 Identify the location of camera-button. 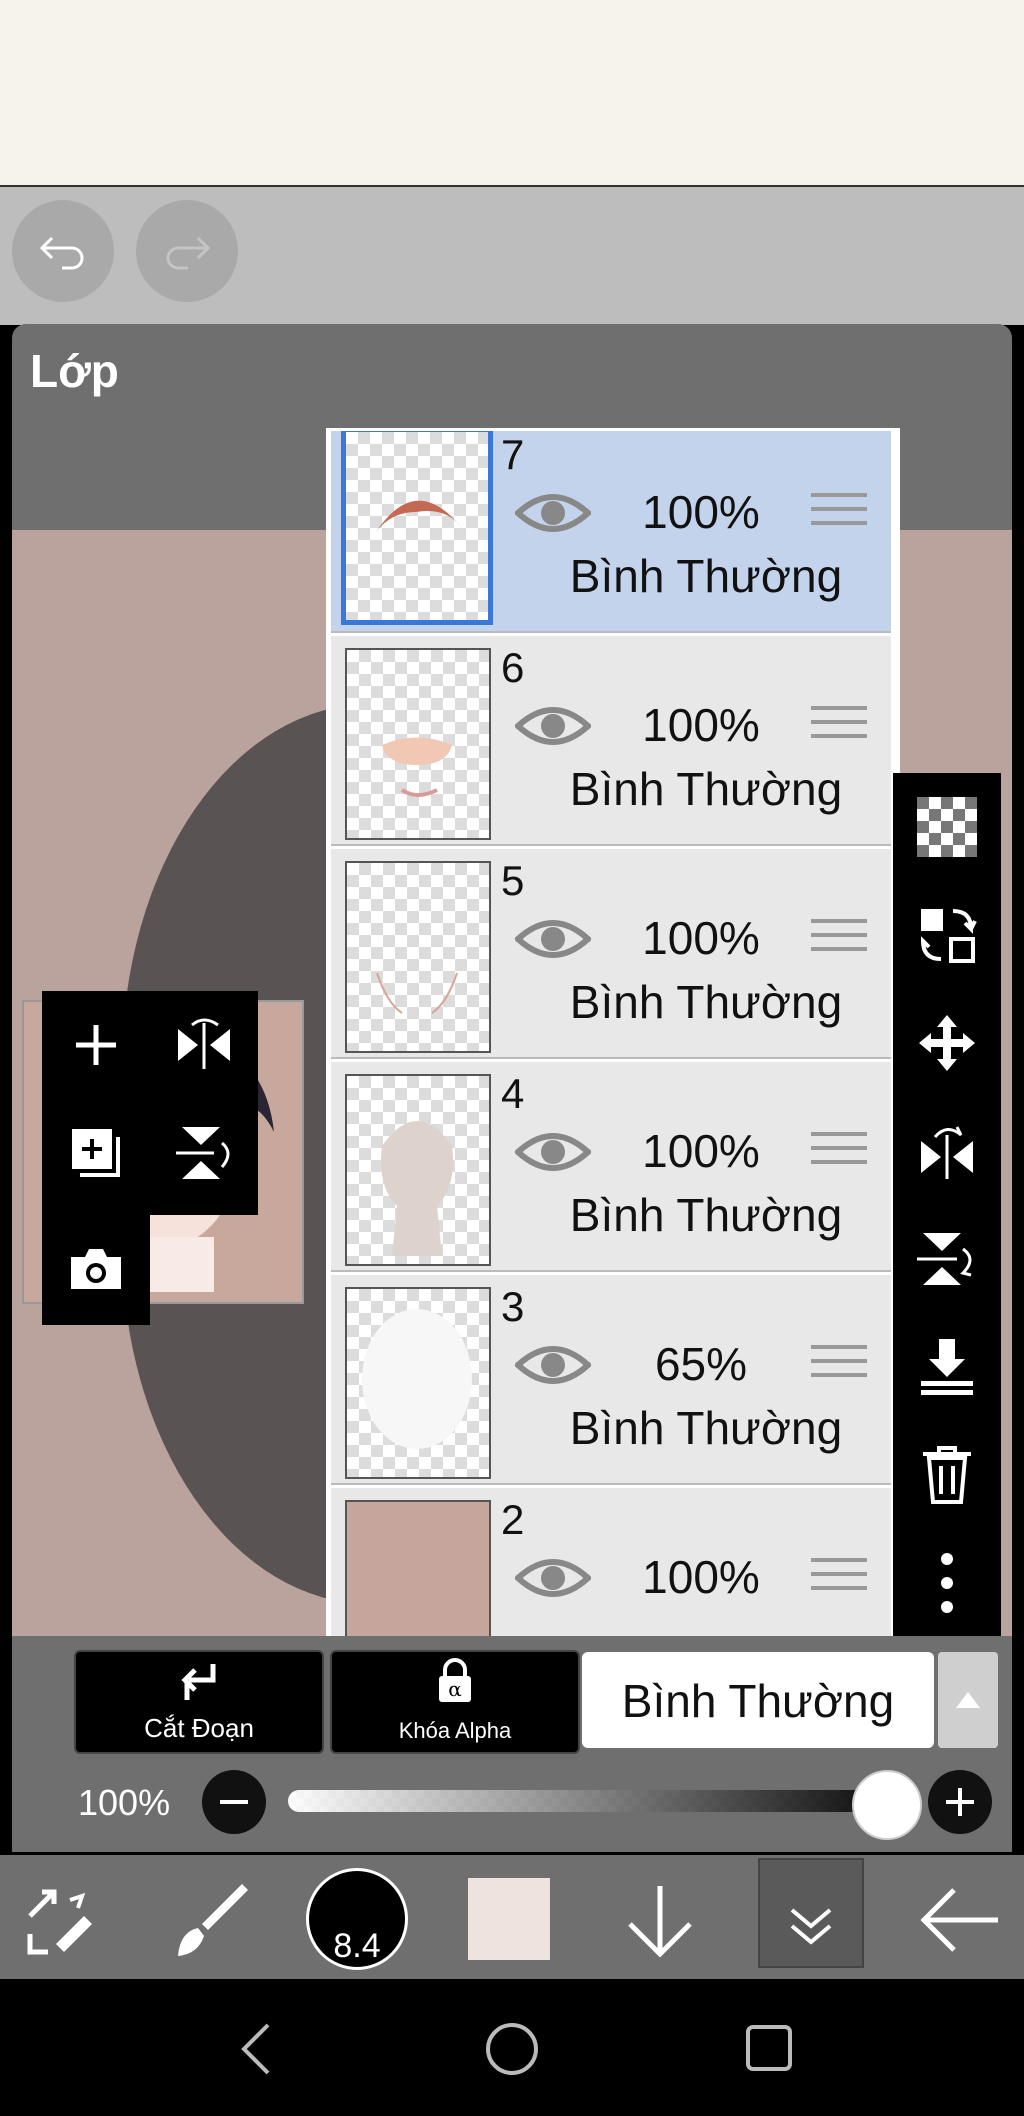
(96, 1270).